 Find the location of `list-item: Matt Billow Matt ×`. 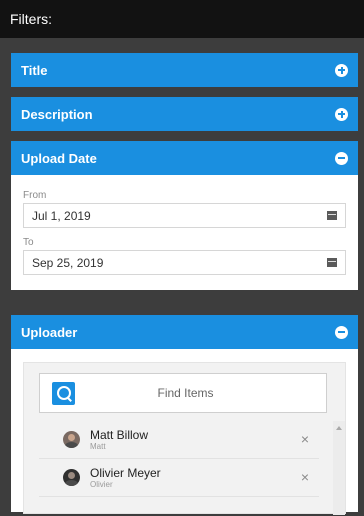

list-item: Matt Billow Matt × is located at coordinates (179, 440).